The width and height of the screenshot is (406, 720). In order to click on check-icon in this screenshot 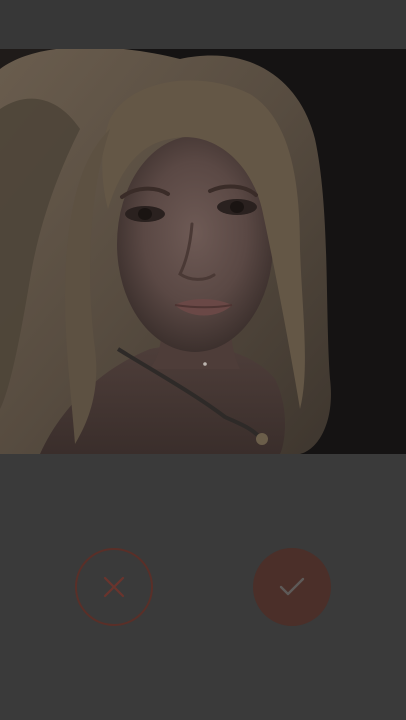, I will do `click(292, 587)`.